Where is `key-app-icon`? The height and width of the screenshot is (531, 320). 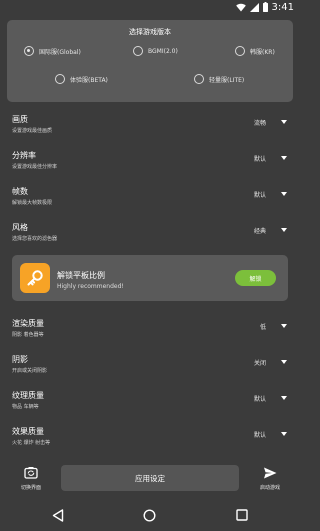
key-app-icon is located at coordinates (35, 278).